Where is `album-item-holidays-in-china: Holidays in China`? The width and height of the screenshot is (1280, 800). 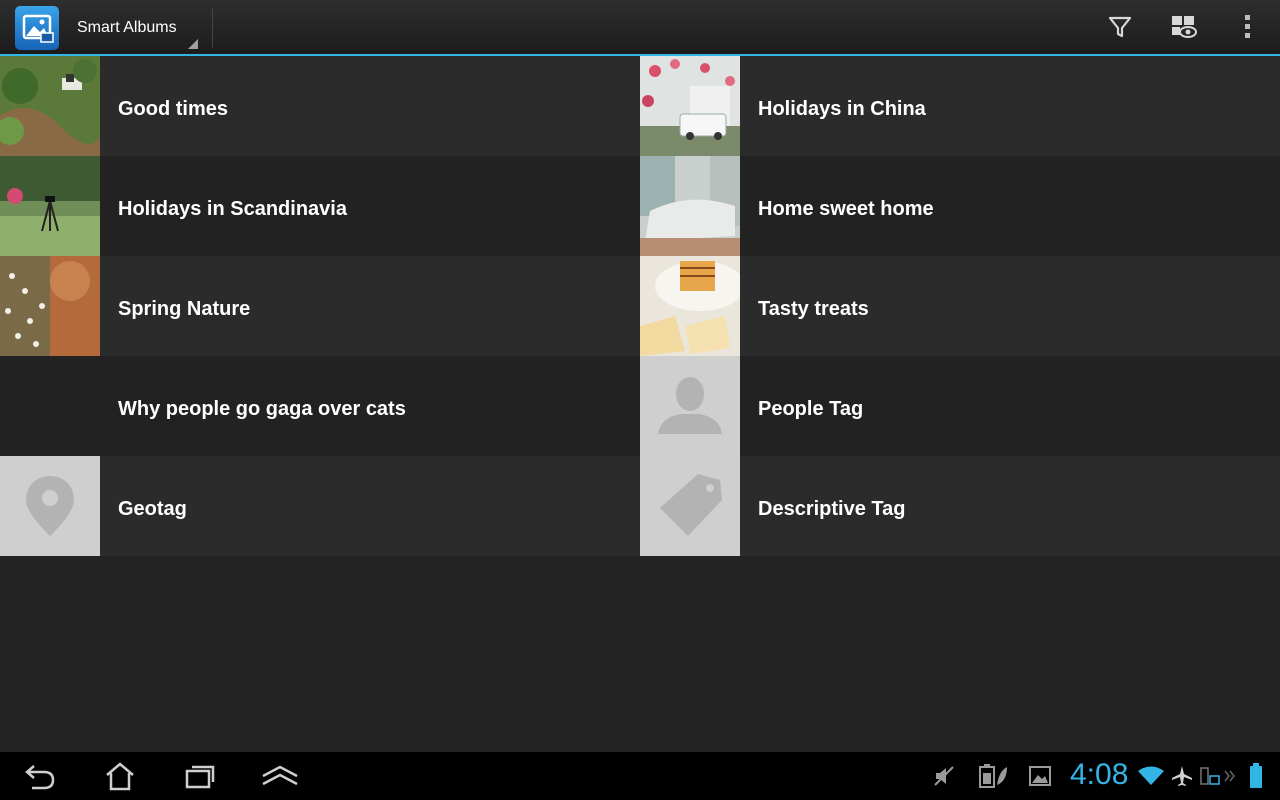
album-item-holidays-in-china: Holidays in China is located at coordinates (960, 106).